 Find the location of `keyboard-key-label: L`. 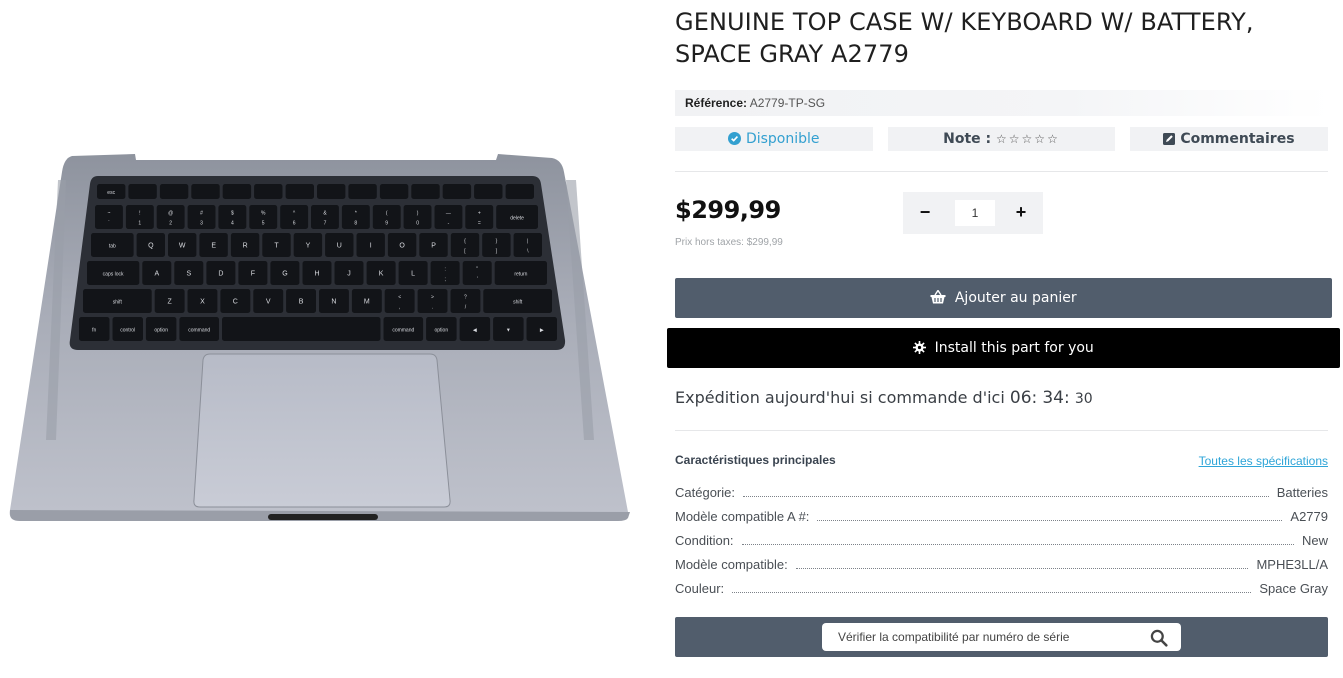

keyboard-key-label: L is located at coordinates (413, 274).